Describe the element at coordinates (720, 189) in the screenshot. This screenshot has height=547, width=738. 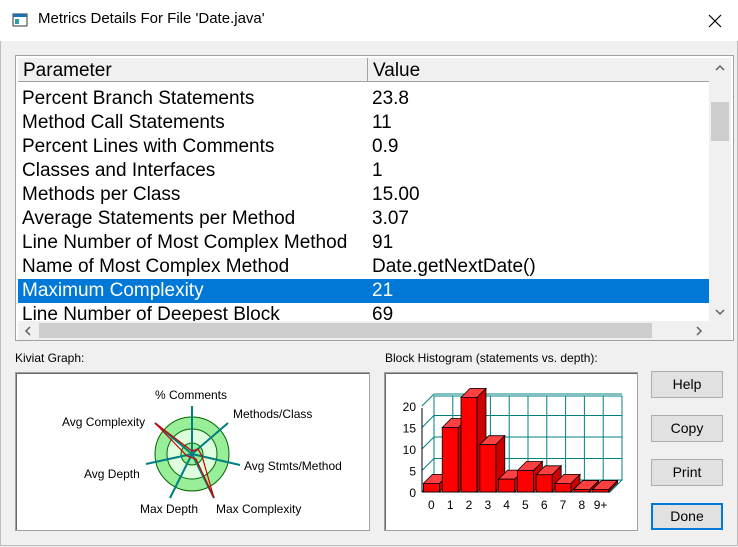
I see `vertical-scrollbar` at that location.